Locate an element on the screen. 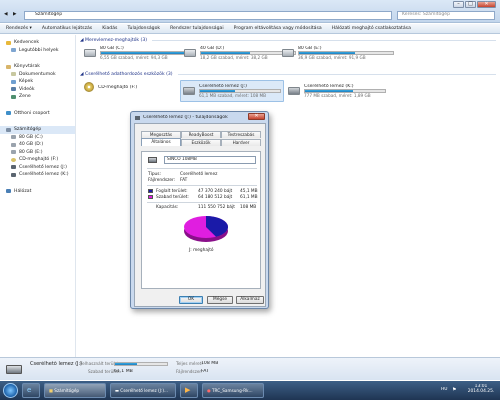  volume-label-input: SINCO 108MB is located at coordinates (210, 160).